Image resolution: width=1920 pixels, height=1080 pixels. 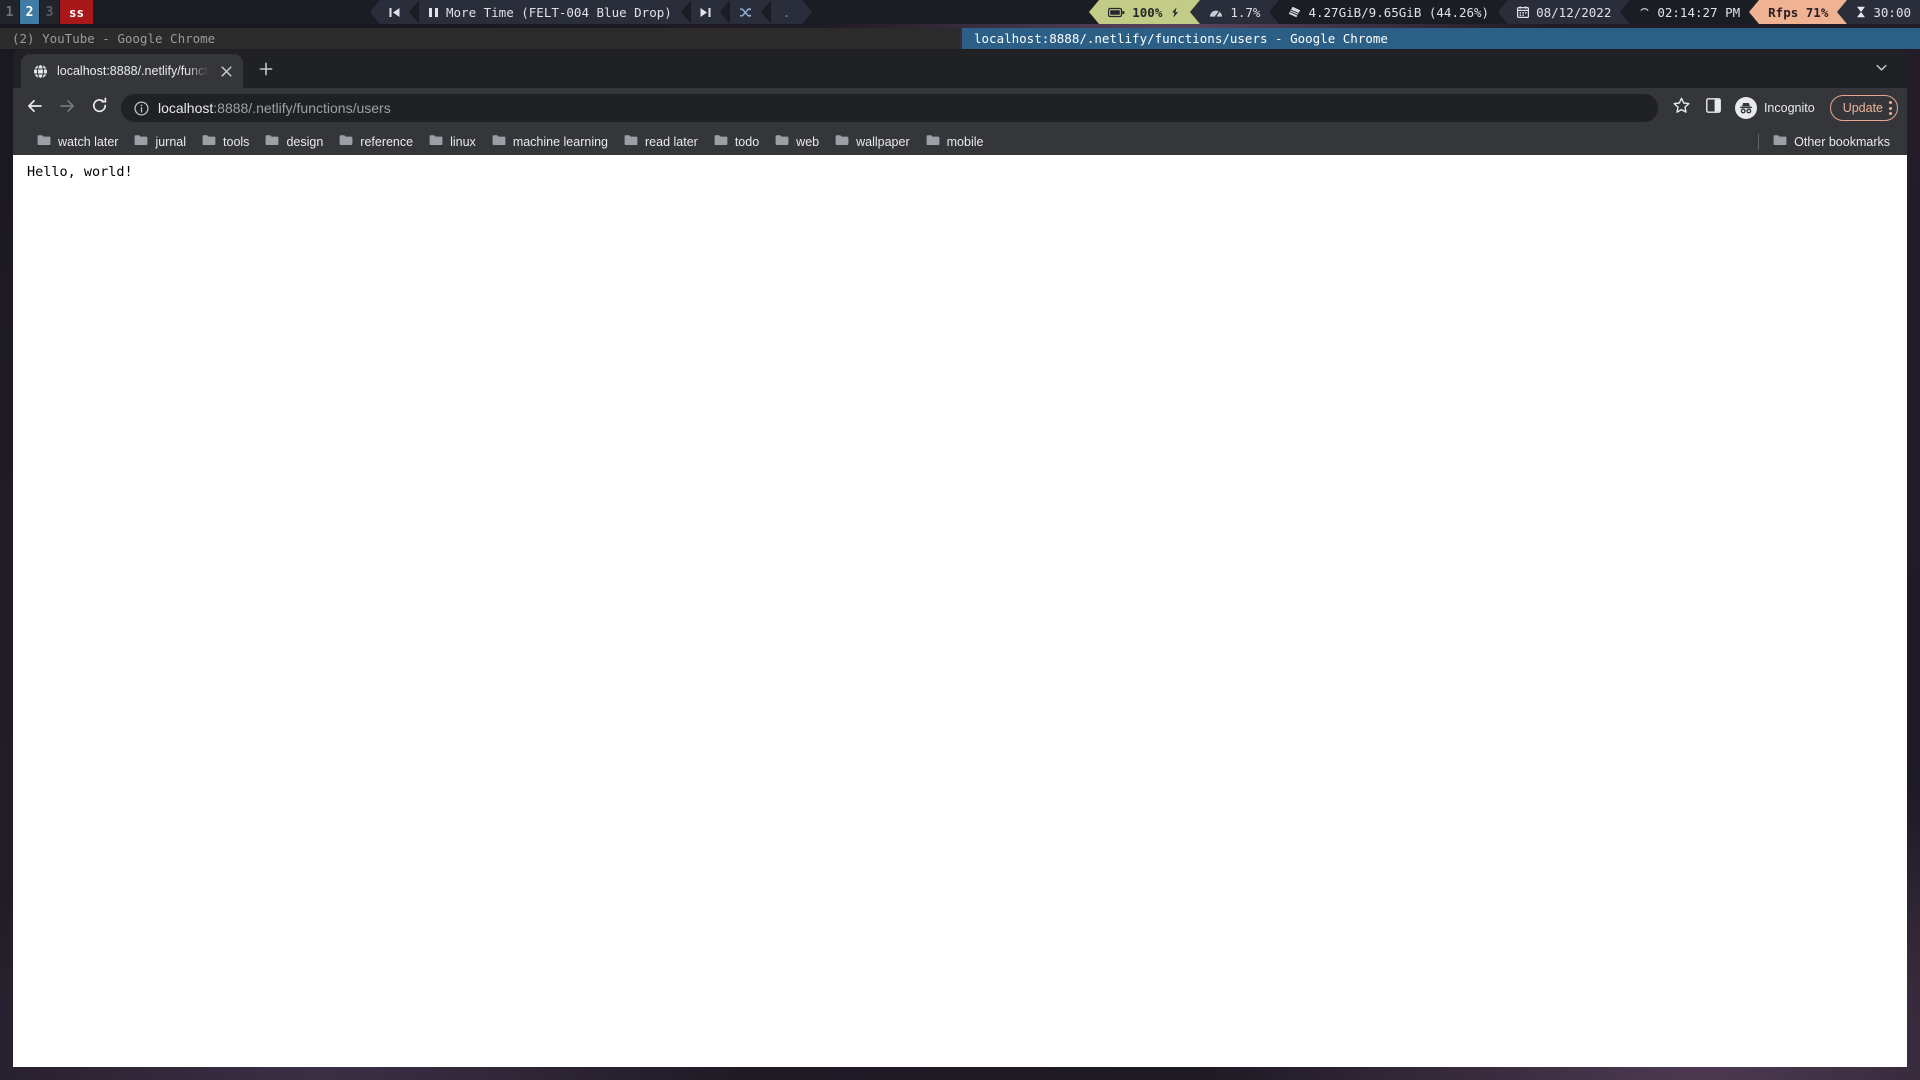 What do you see at coordinates (1195, 12) in the screenshot?
I see `separator-cpu-left` at bounding box center [1195, 12].